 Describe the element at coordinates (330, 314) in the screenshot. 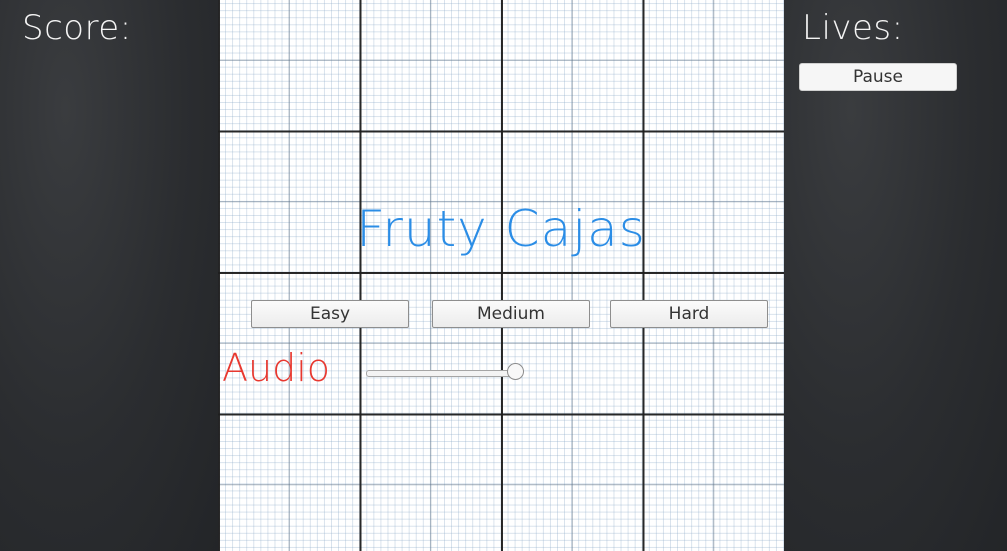

I see `easy-button: Easy` at that location.